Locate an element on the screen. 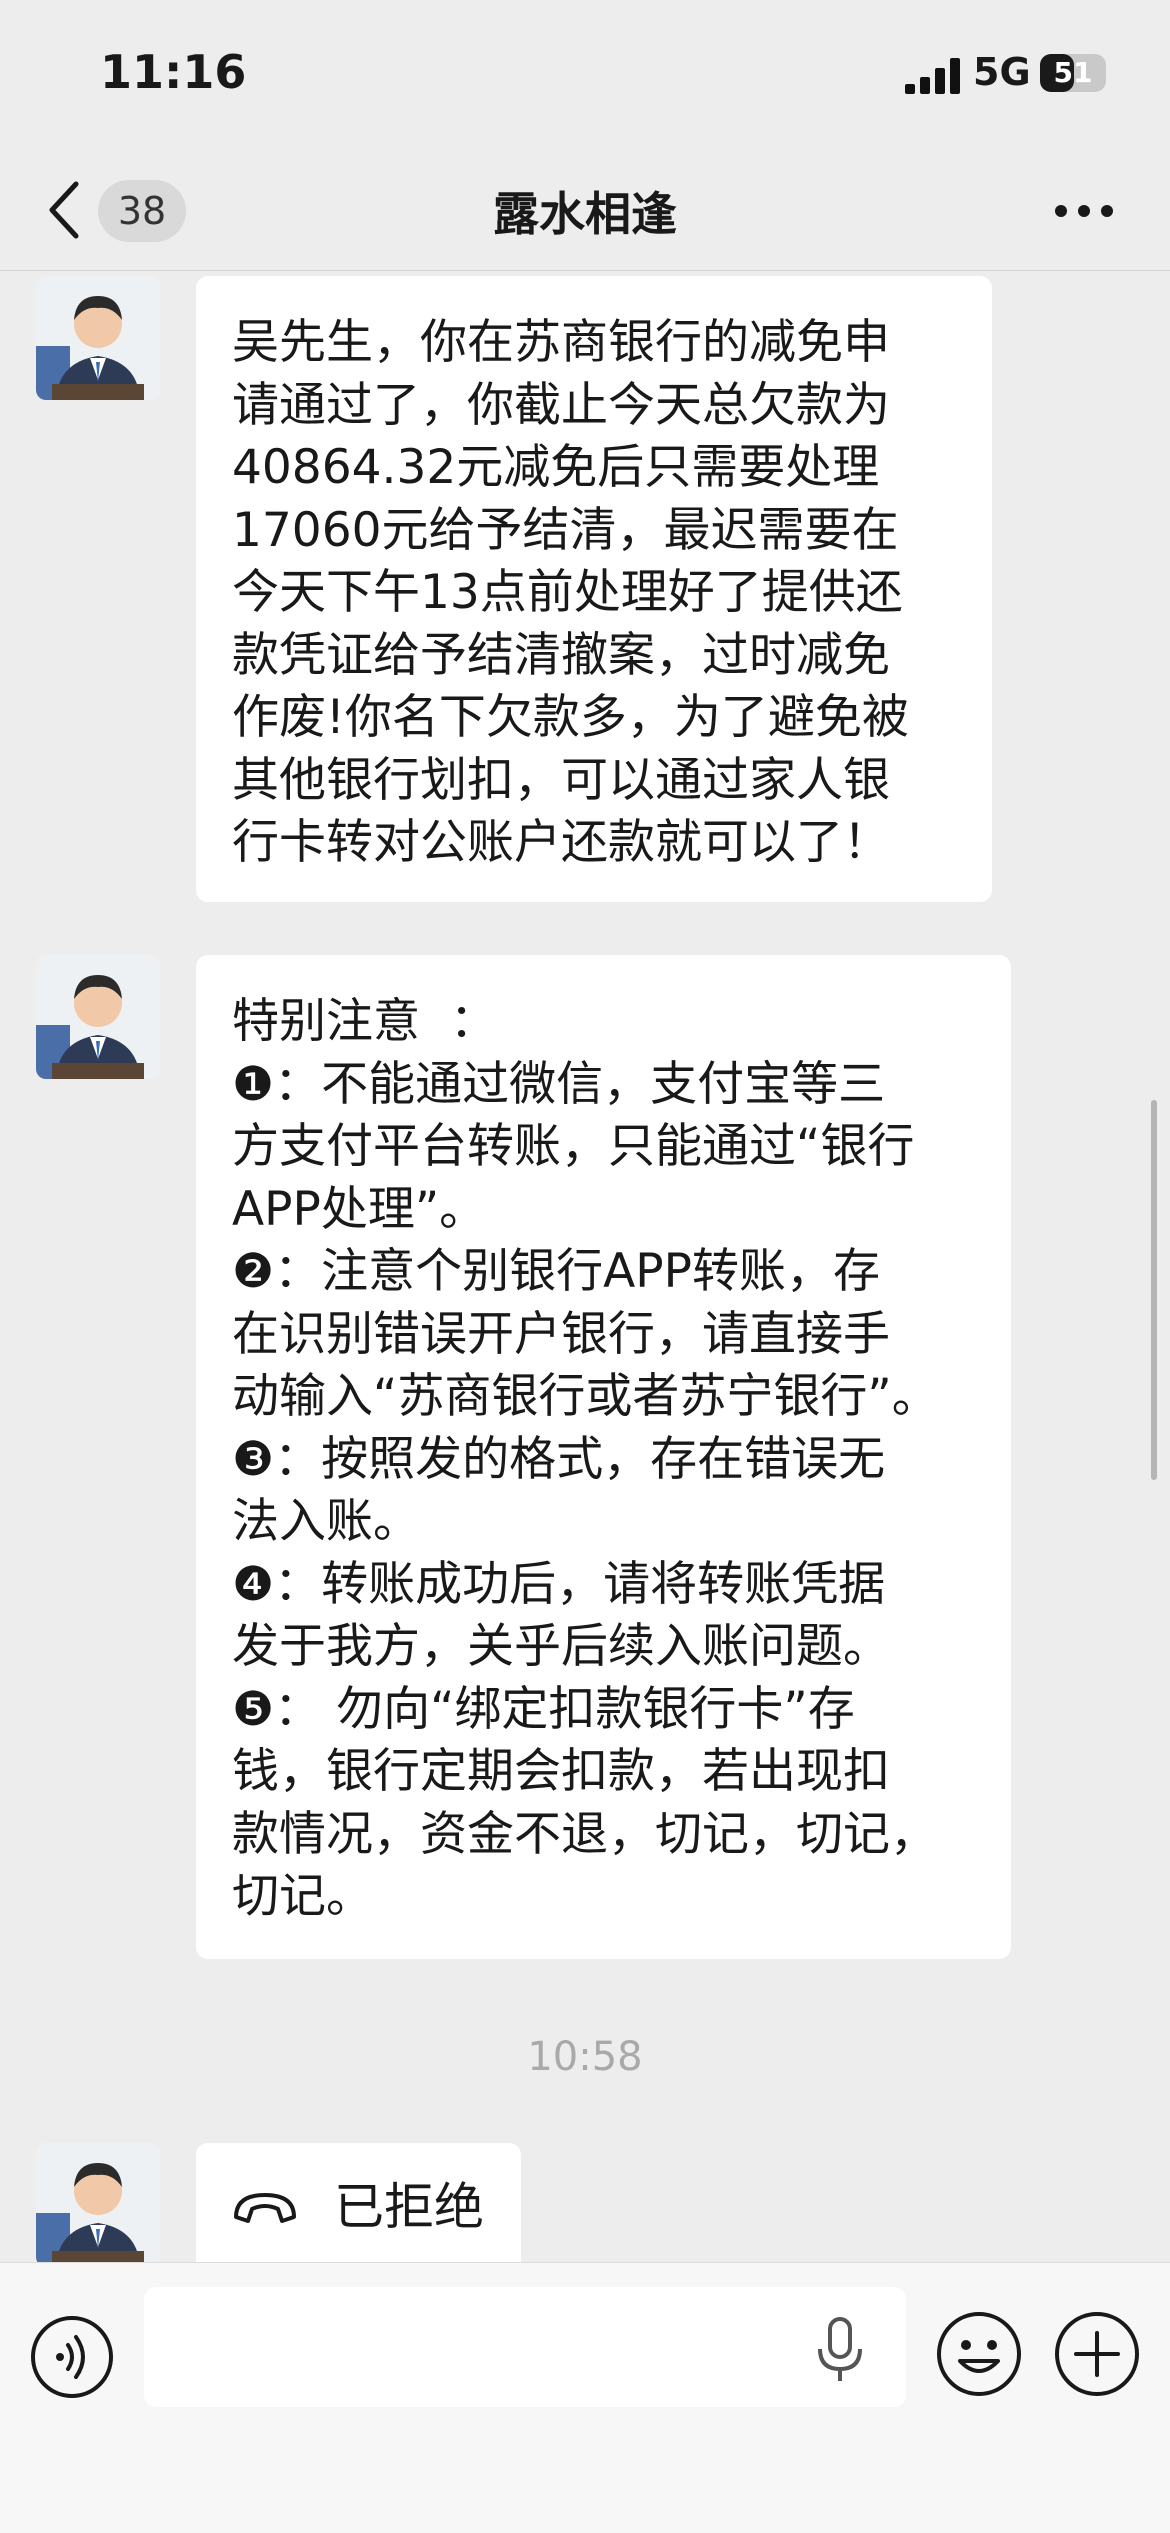 Image resolution: width=1170 pixels, height=2533 pixels. signal-icon is located at coordinates (932, 76).